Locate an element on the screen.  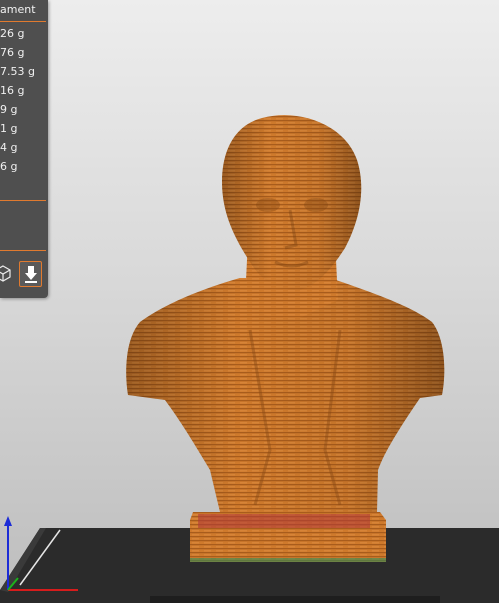
weight-value: 7.53 g is located at coordinates (17, 71).